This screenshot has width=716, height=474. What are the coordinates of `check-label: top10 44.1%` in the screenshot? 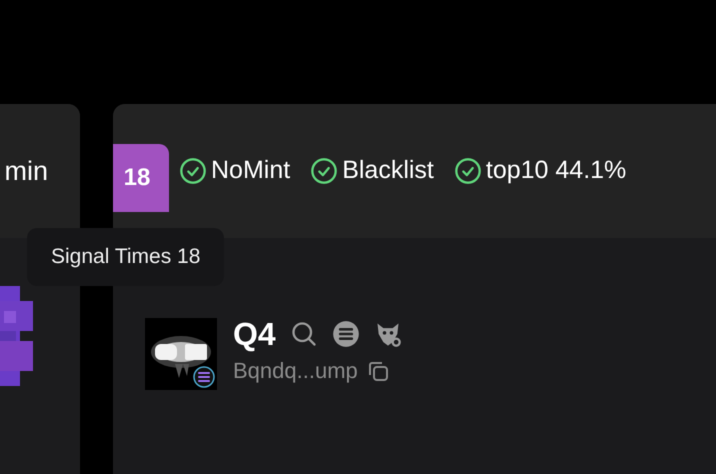 It's located at (556, 170).